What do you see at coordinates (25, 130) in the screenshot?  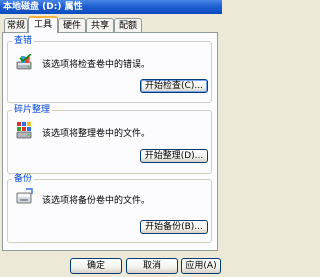 I see `defrag-icon` at bounding box center [25, 130].